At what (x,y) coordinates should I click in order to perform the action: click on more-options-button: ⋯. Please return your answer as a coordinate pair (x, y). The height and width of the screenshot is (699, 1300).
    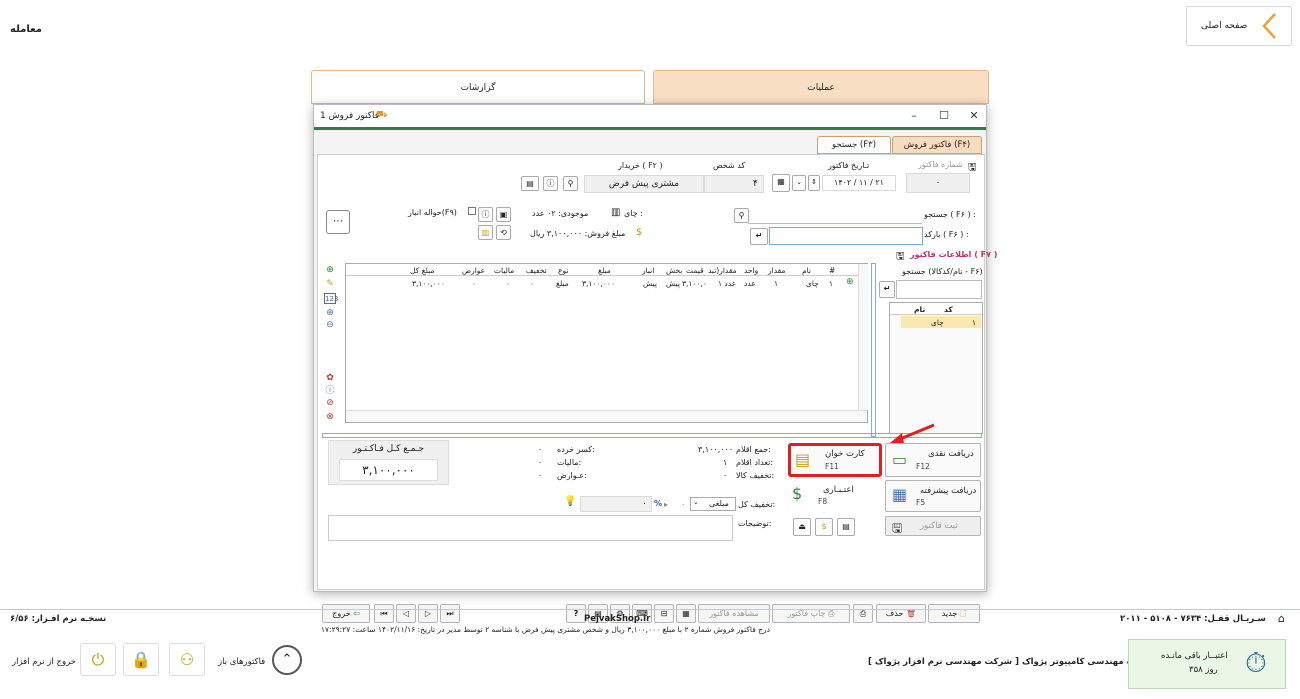
    Looking at the image, I should click on (338, 222).